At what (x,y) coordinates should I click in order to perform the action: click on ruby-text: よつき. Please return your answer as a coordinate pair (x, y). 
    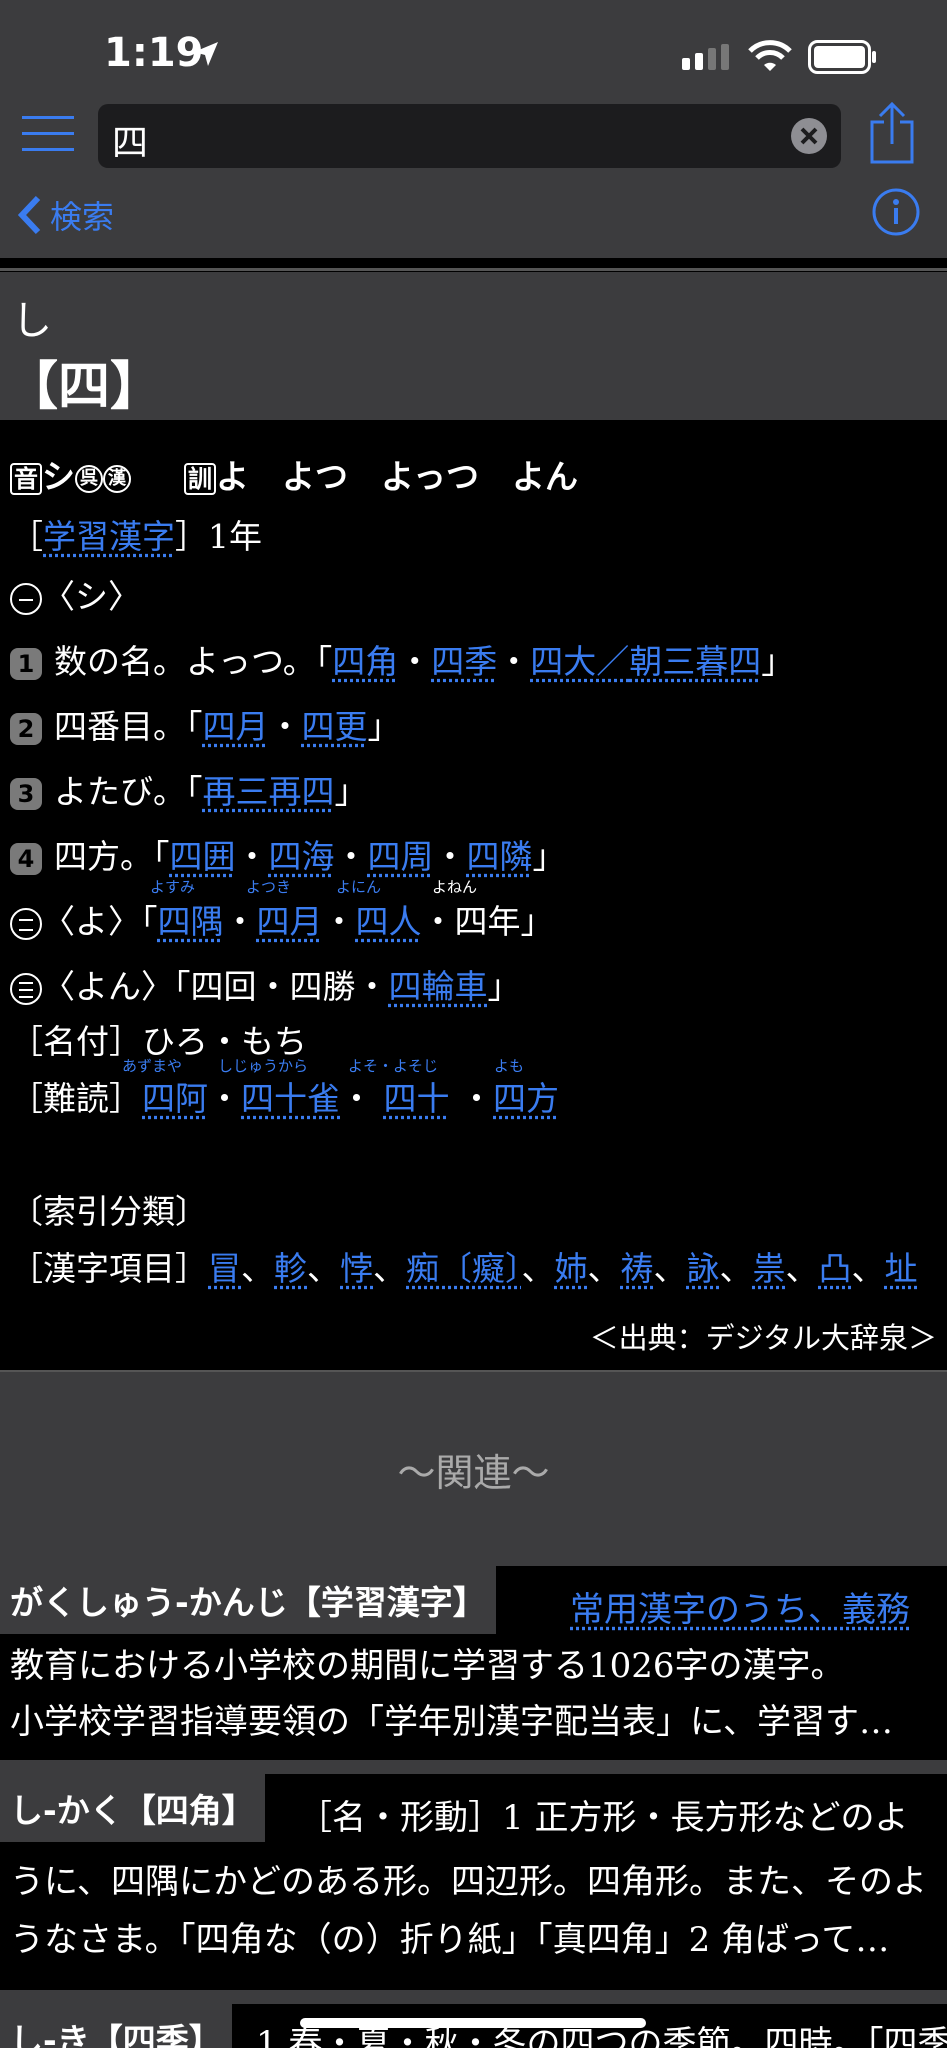
    Looking at the image, I should click on (269, 887).